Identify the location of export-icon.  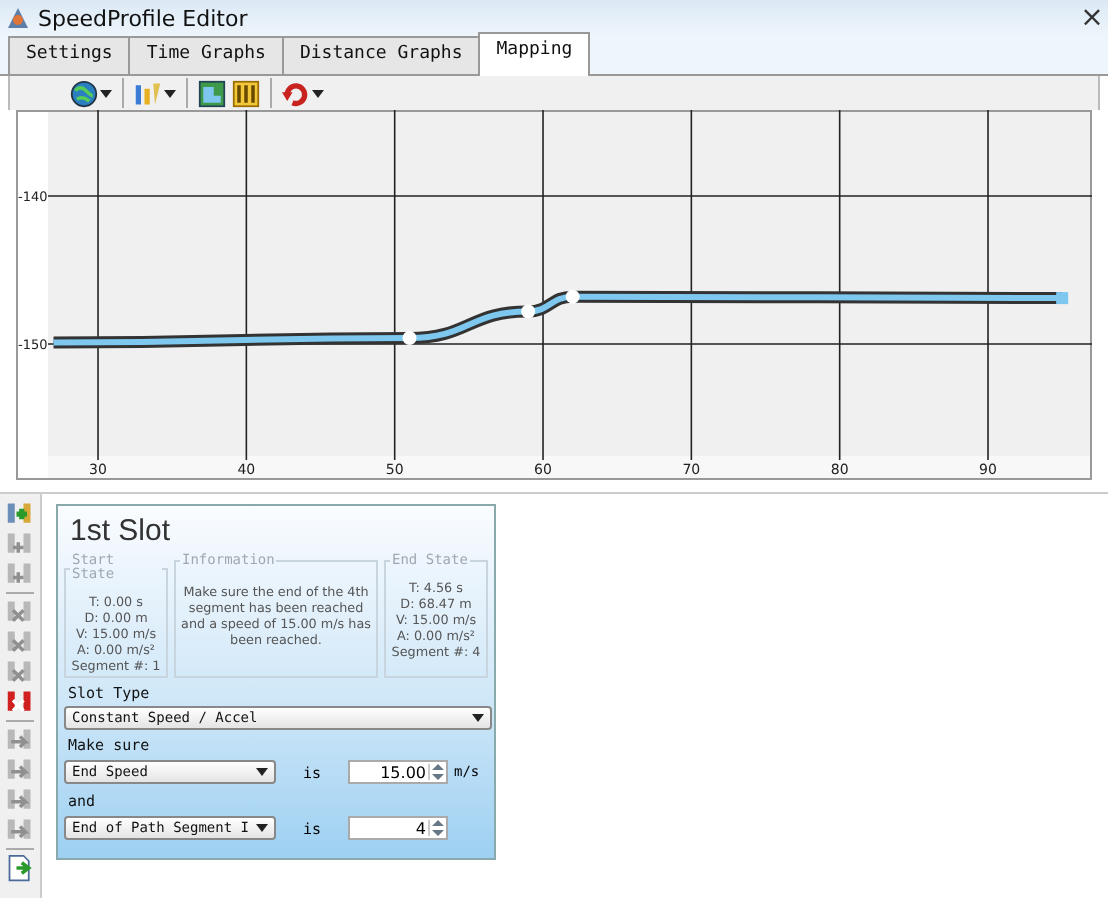
(20, 868).